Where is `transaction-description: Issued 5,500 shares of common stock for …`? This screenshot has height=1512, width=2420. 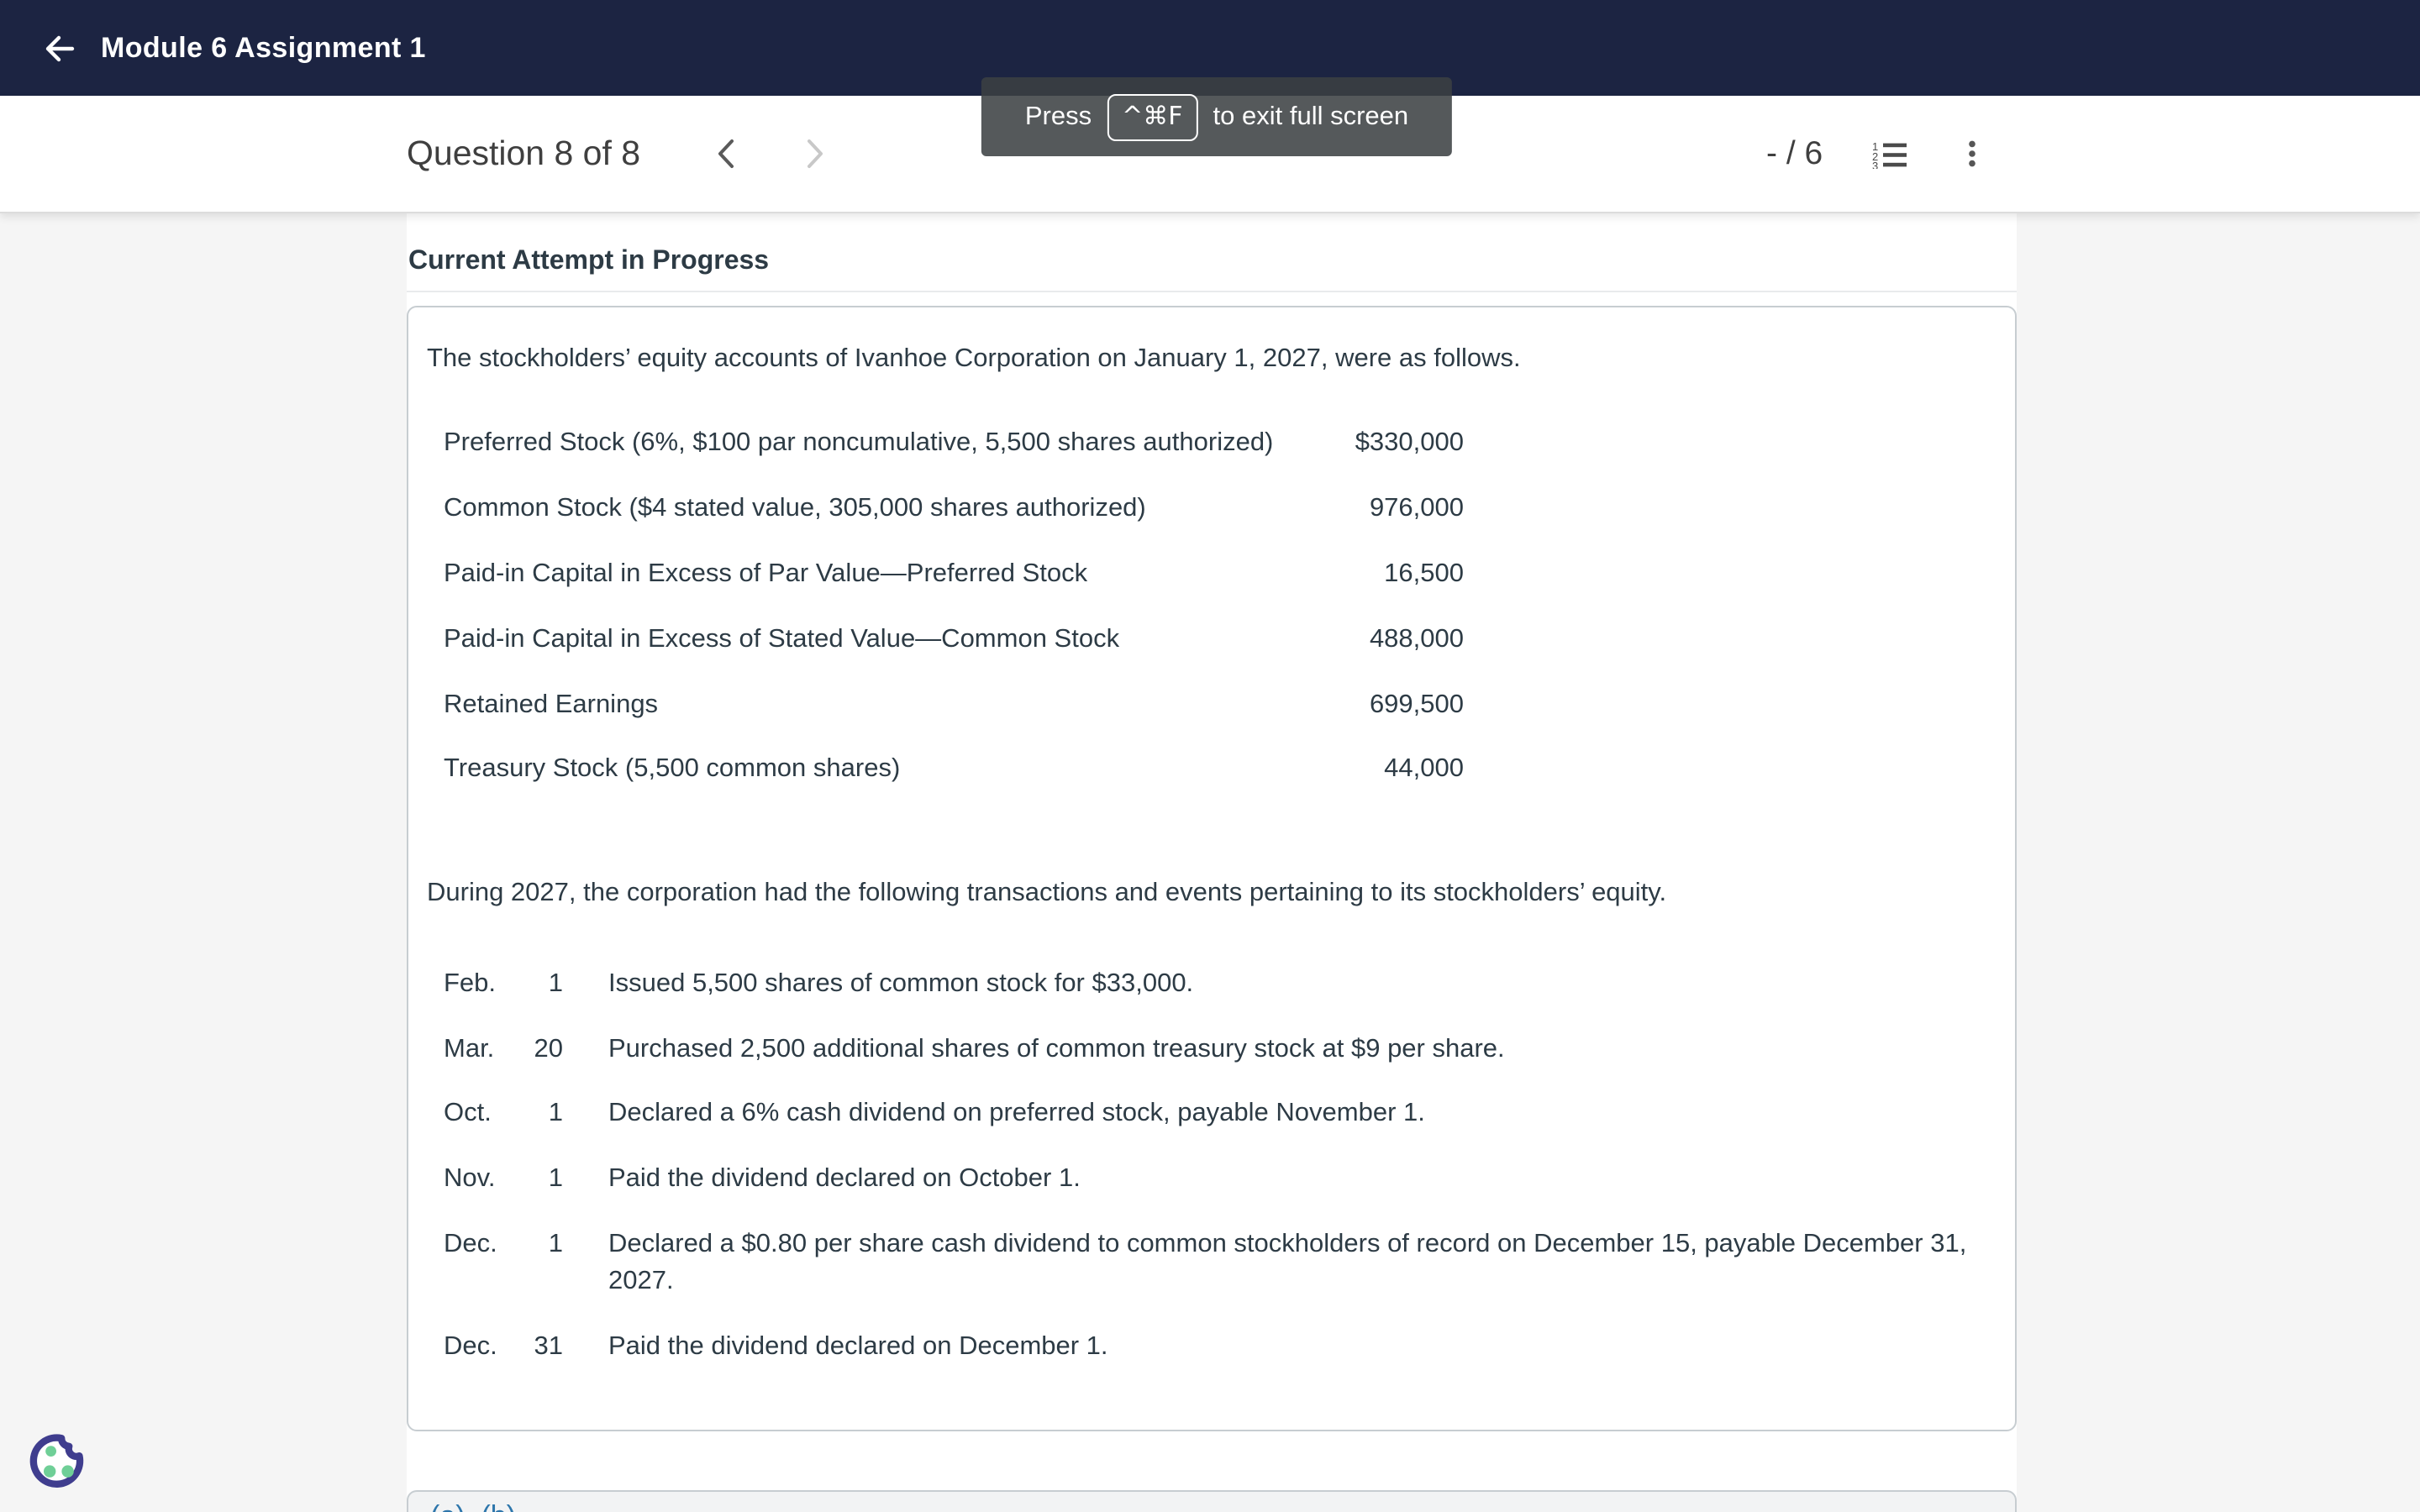 transaction-description: Issued 5,500 shares of common stock for … is located at coordinates (901, 983).